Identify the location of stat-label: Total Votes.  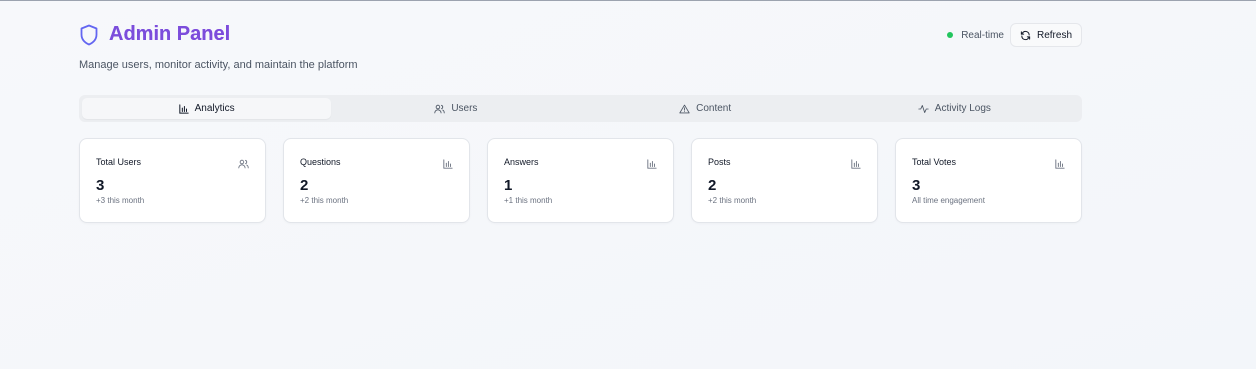
(934, 162).